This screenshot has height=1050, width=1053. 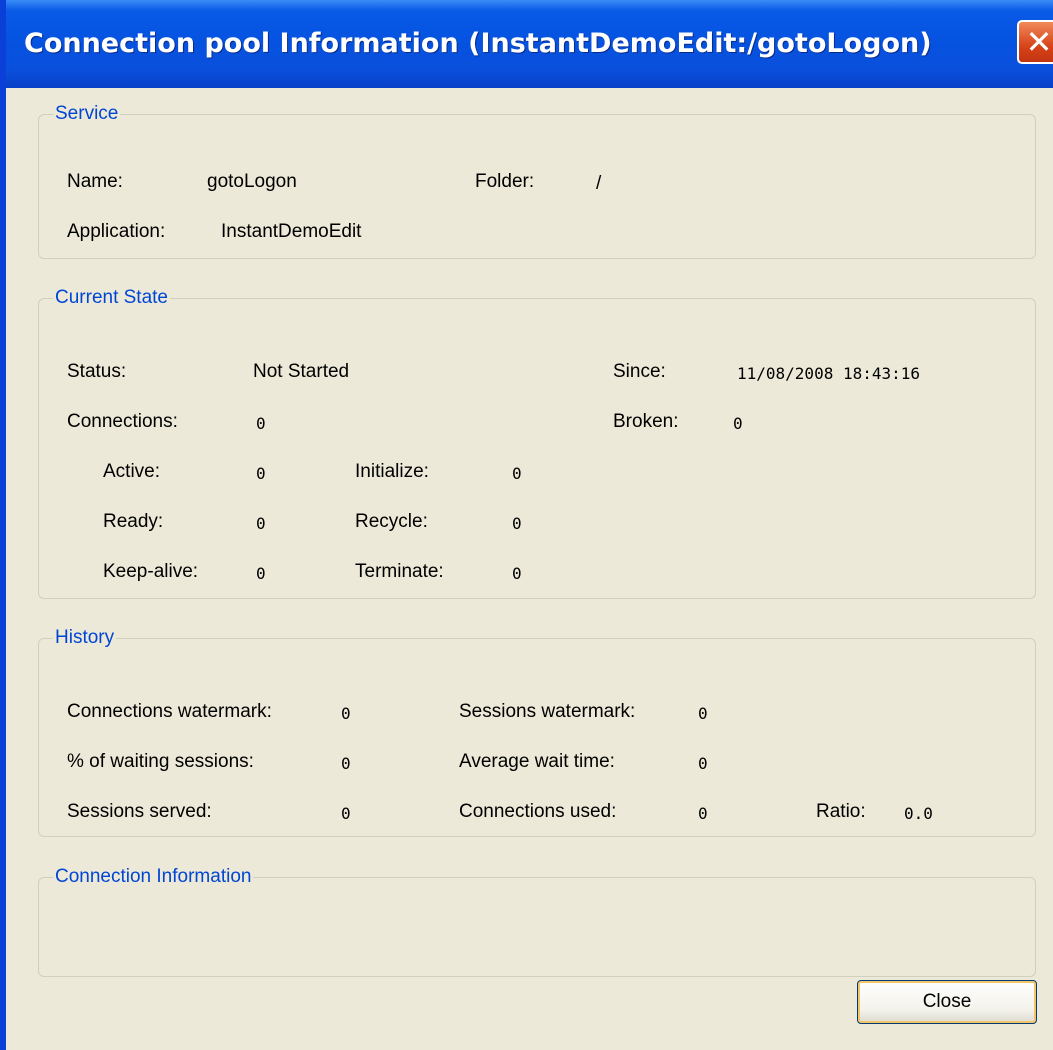 What do you see at coordinates (537, 921) in the screenshot?
I see `connection-info-group: Connection Information` at bounding box center [537, 921].